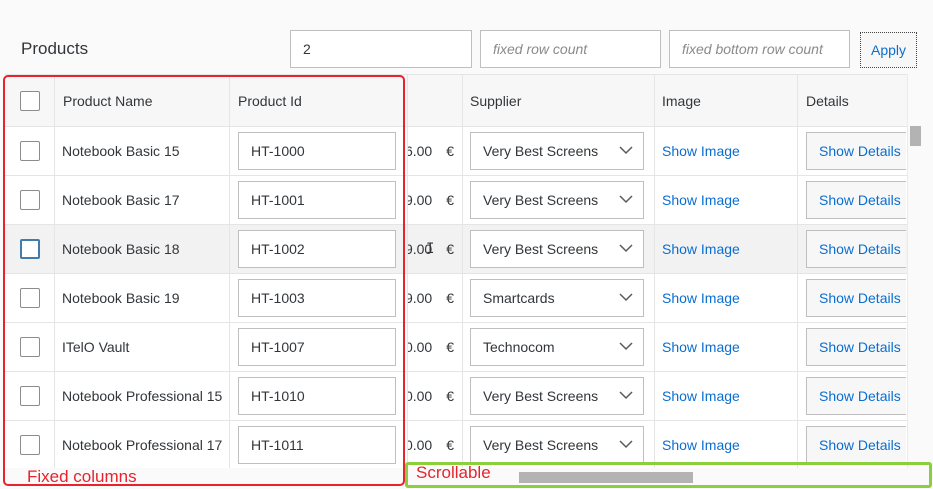 The height and width of the screenshot is (489, 933). Describe the element at coordinates (121, 249) in the screenshot. I see `product-name: Notebook Basic 18` at that location.